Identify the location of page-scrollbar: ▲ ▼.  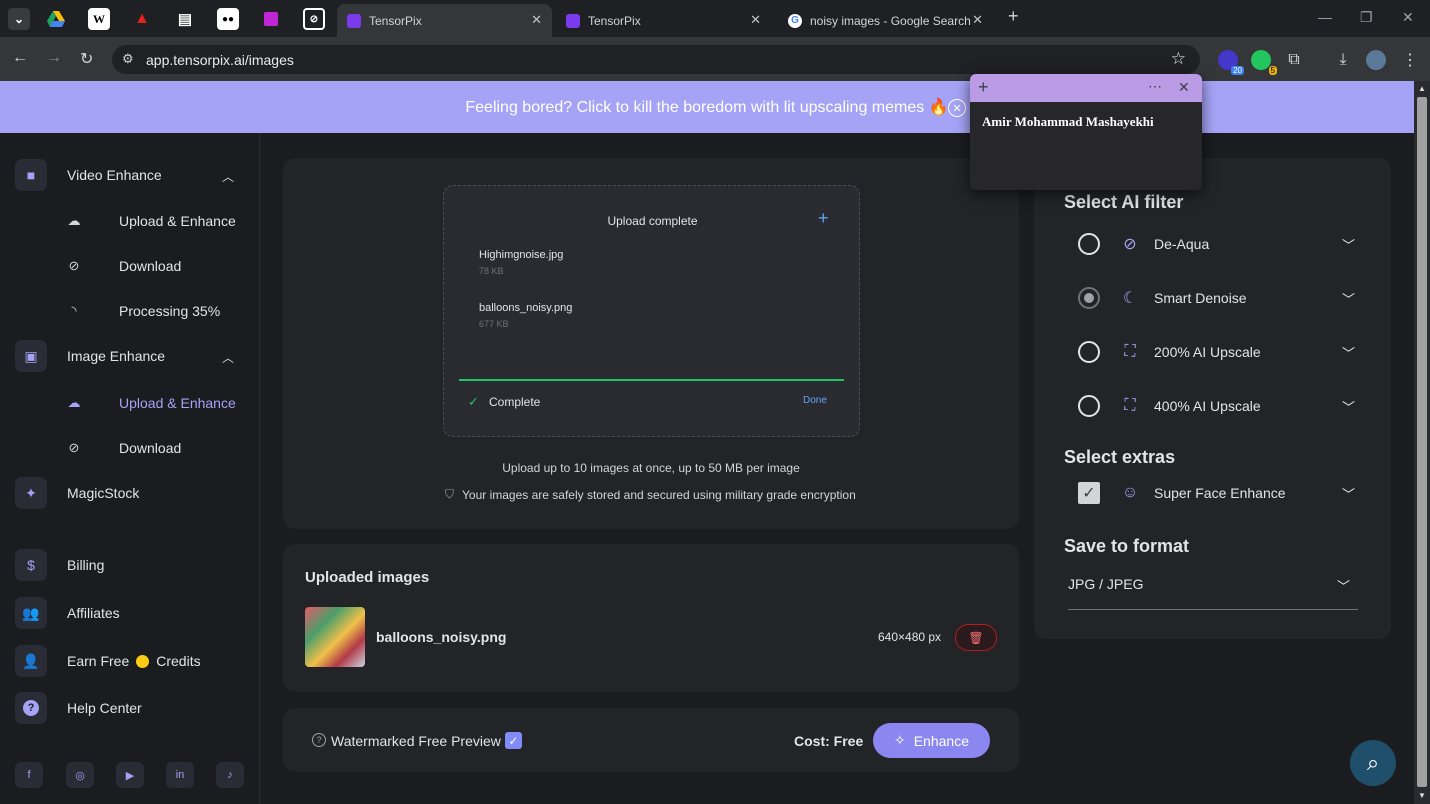
(1422, 442).